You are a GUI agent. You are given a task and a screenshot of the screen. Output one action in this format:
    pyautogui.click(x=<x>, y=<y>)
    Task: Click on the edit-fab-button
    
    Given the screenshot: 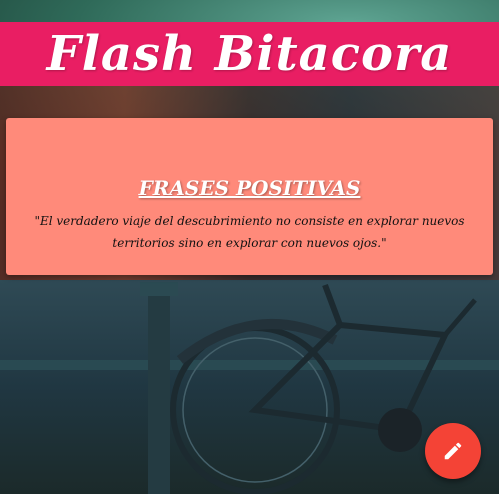 What is the action you would take?
    pyautogui.click(x=453, y=451)
    